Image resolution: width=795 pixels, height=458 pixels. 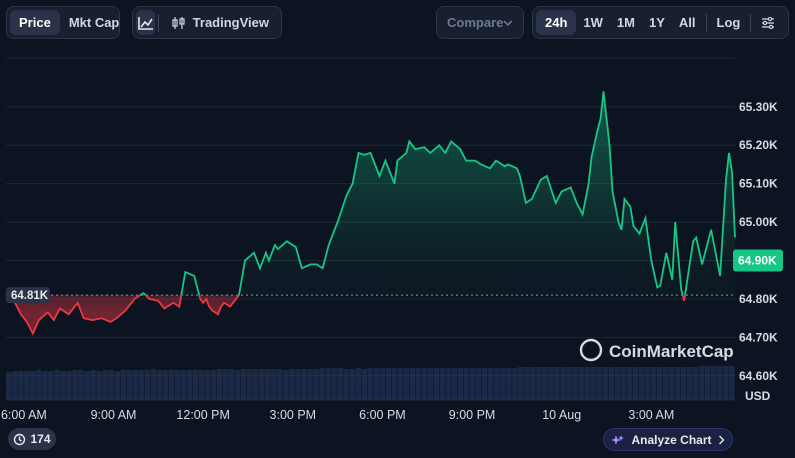 I want to click on open-price-label: 64.81K, so click(x=30, y=296).